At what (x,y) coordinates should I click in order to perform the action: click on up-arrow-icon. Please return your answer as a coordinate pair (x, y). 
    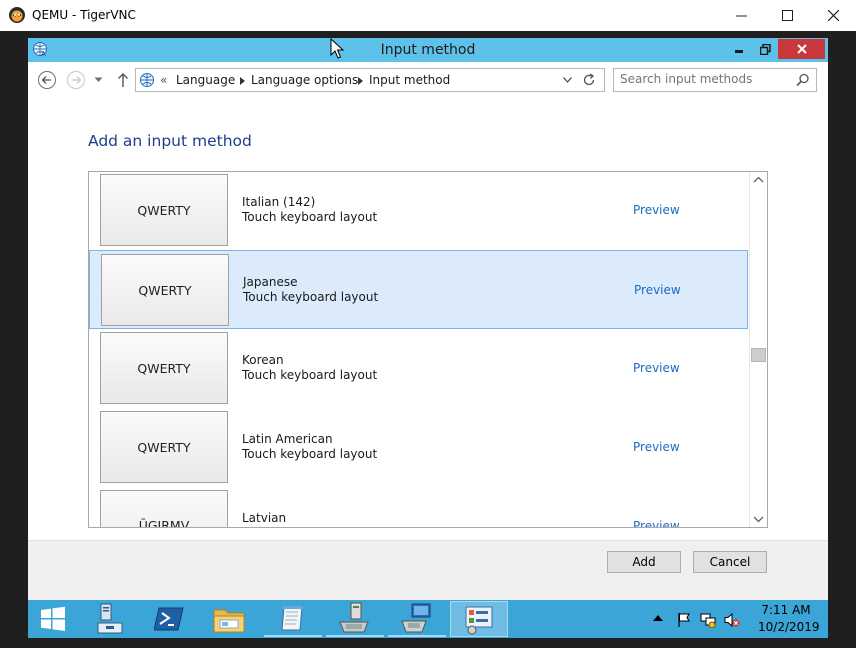
    Looking at the image, I should click on (123, 80).